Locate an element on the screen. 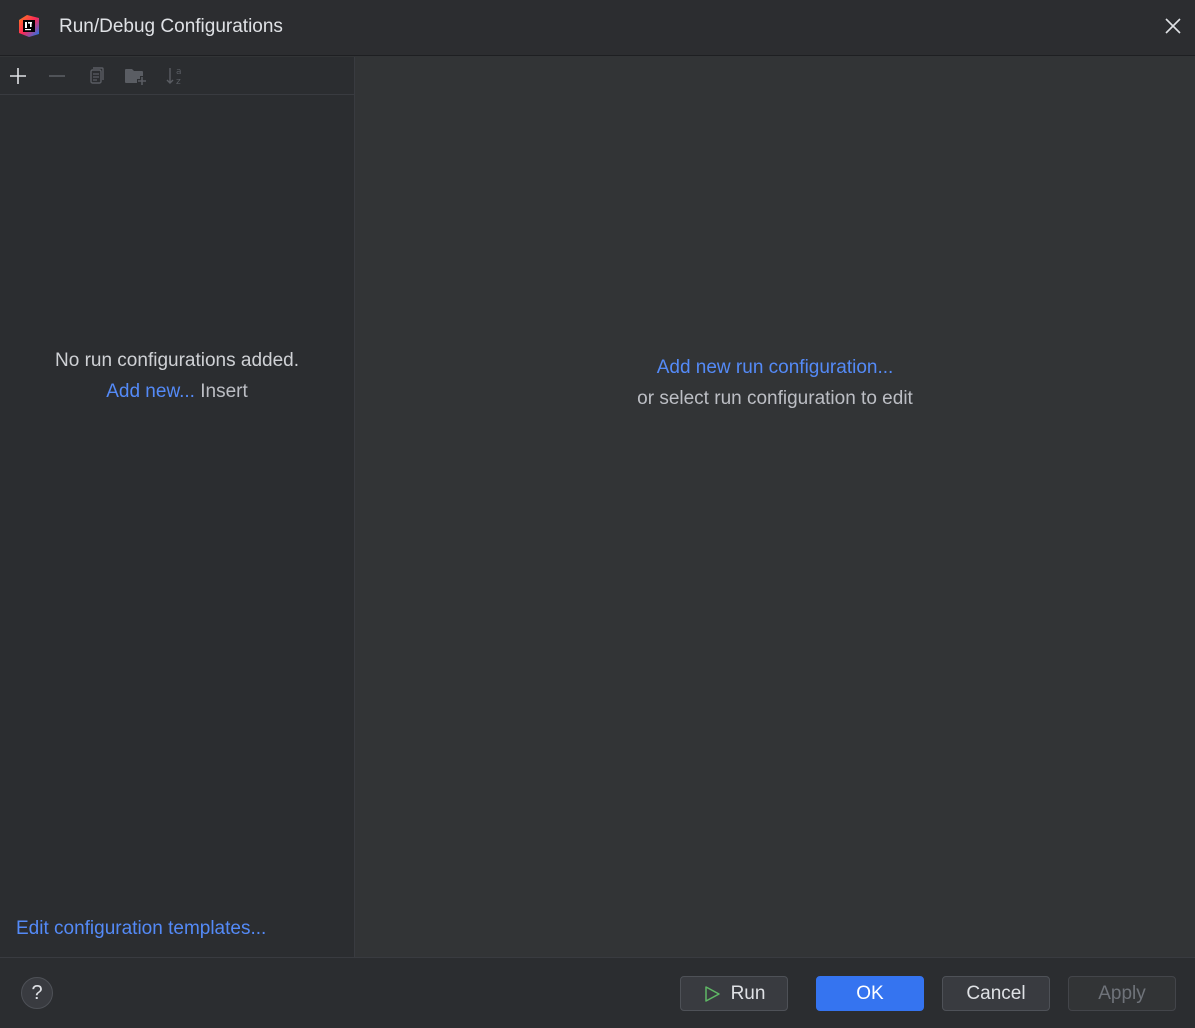 The height and width of the screenshot is (1028, 1195). sort-alphabetically-icon: a z is located at coordinates (176, 76).